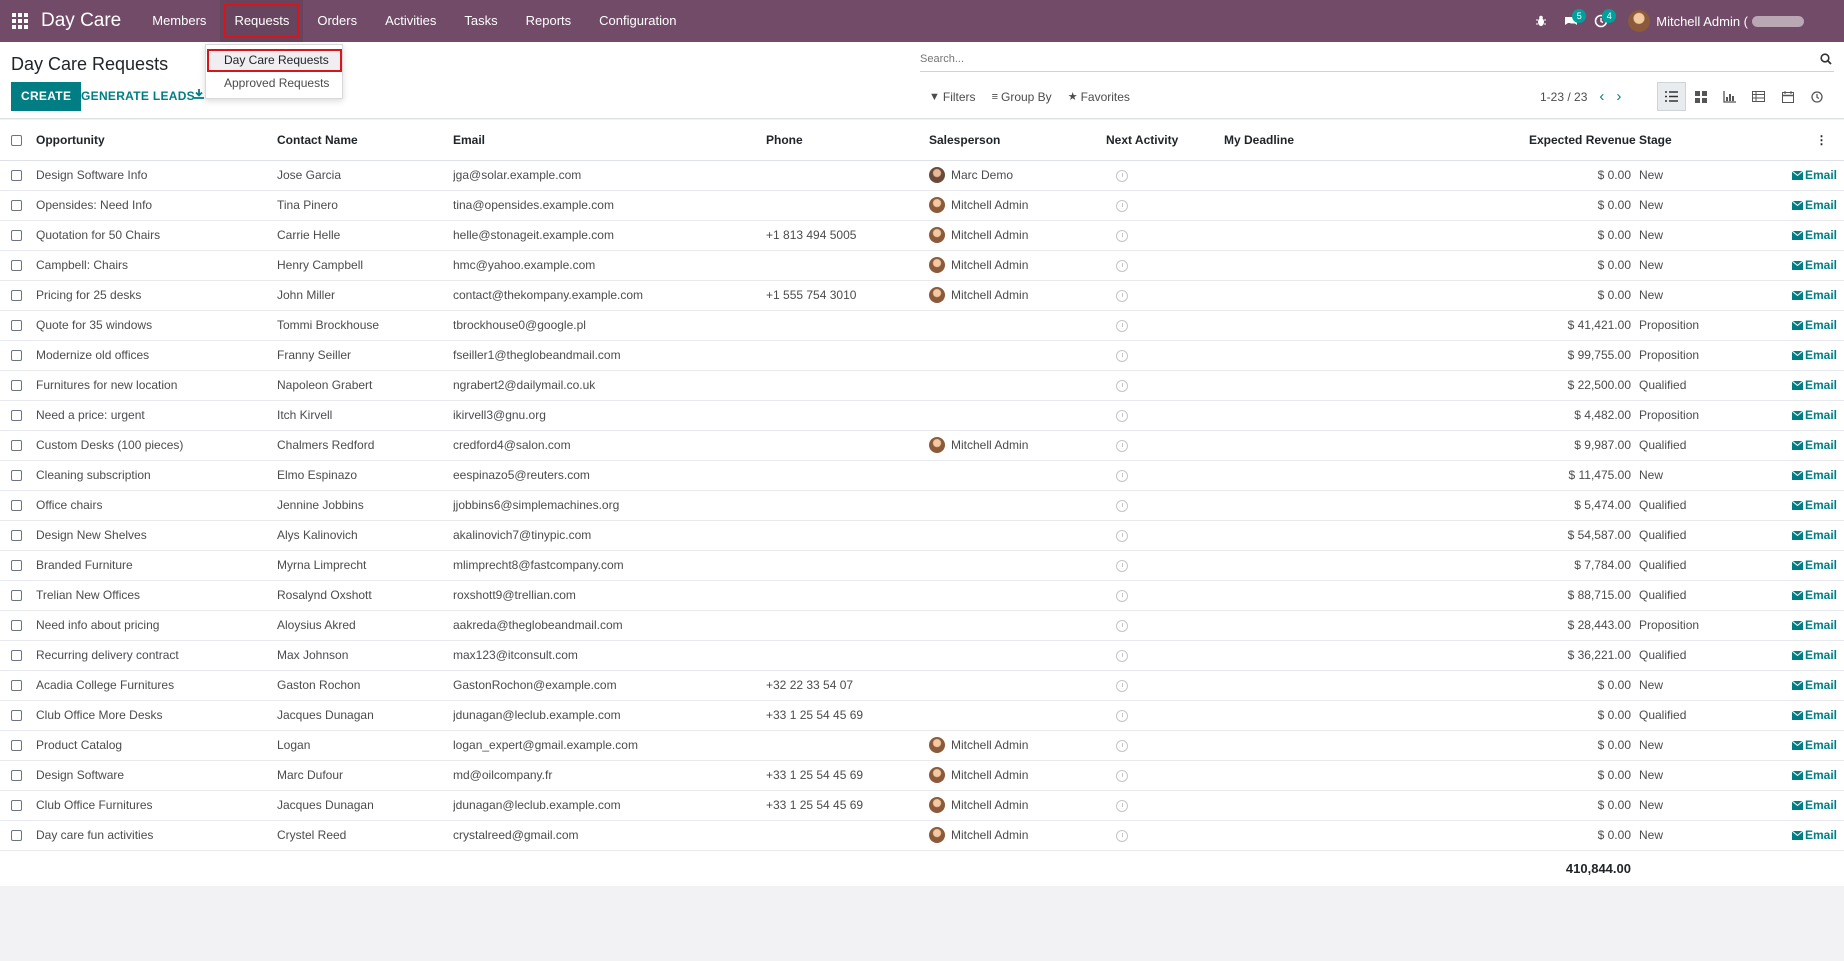 This screenshot has width=1844, height=961. What do you see at coordinates (179, 21) in the screenshot?
I see `menu-members: Members` at bounding box center [179, 21].